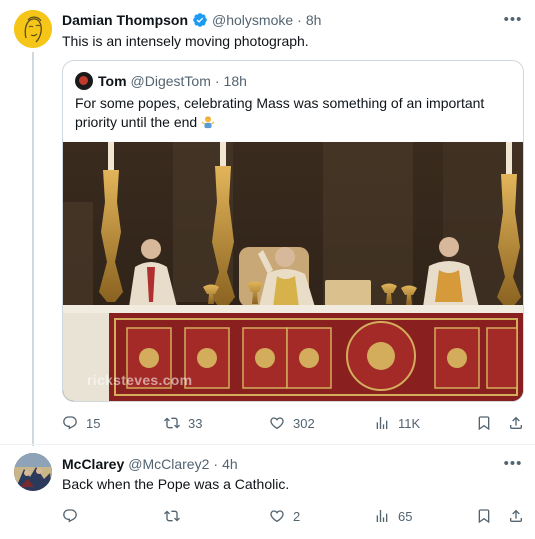 Image resolution: width=535 pixels, height=539 pixels. What do you see at coordinates (168, 464) in the screenshot?
I see `reply-author-handle: @McClarey2` at bounding box center [168, 464].